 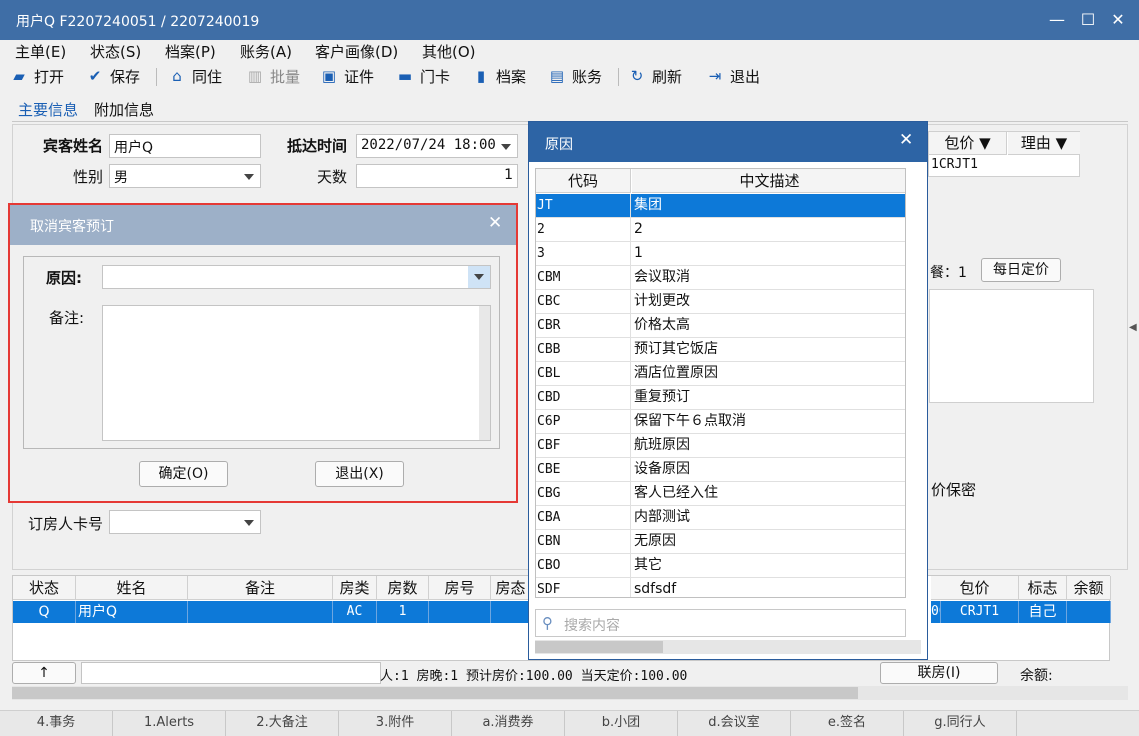 I want to click on reason-row: CBC 计划更改, so click(x=720, y=302).